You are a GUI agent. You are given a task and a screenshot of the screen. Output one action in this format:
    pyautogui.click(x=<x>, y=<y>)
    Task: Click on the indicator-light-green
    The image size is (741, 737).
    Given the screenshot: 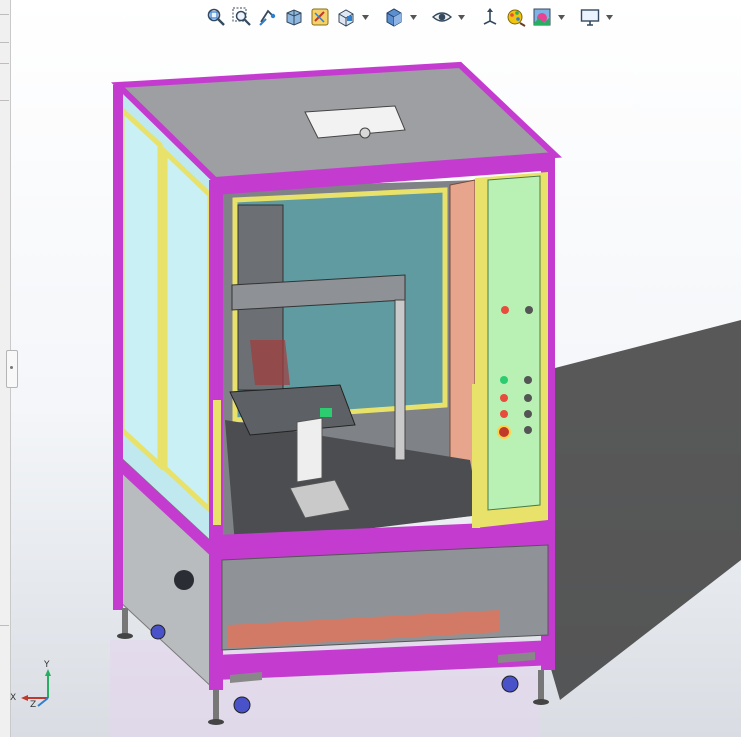 What is the action you would take?
    pyautogui.click(x=504, y=380)
    